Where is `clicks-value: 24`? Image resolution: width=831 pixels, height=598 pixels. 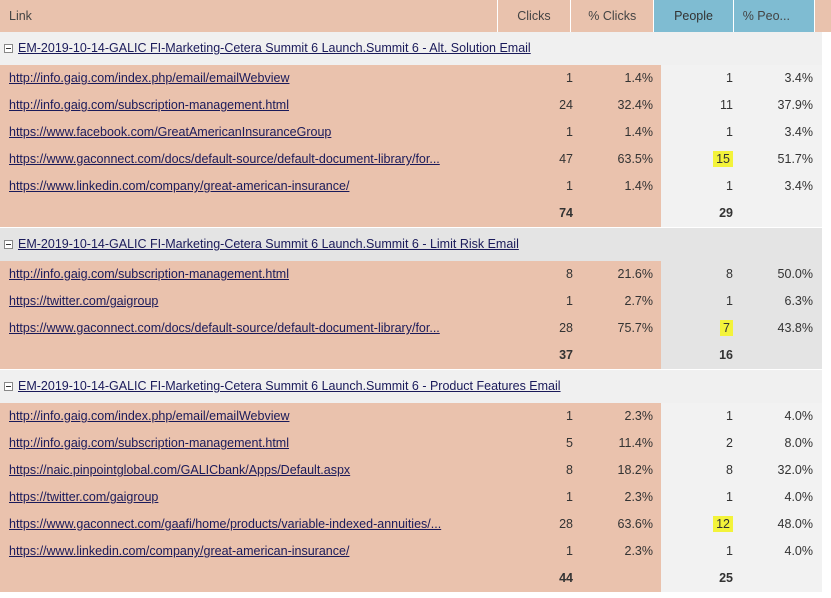
clicks-value: 24 is located at coordinates (566, 105).